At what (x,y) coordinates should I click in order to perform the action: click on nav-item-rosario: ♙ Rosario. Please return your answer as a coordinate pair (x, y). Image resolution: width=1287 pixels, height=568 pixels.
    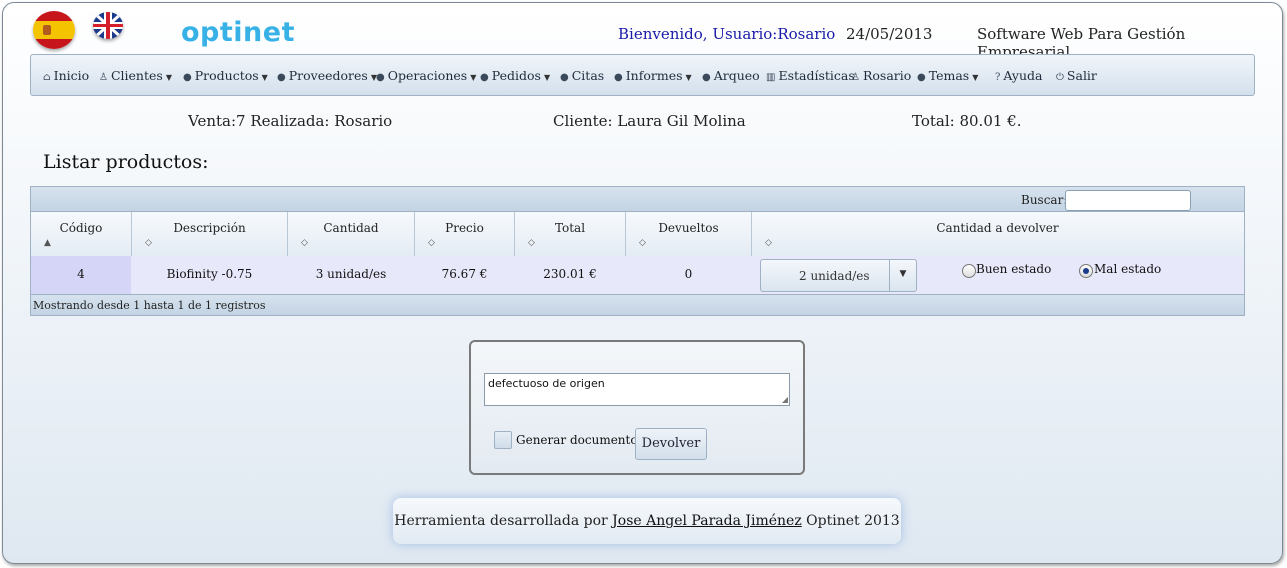
    Looking at the image, I should click on (881, 75).